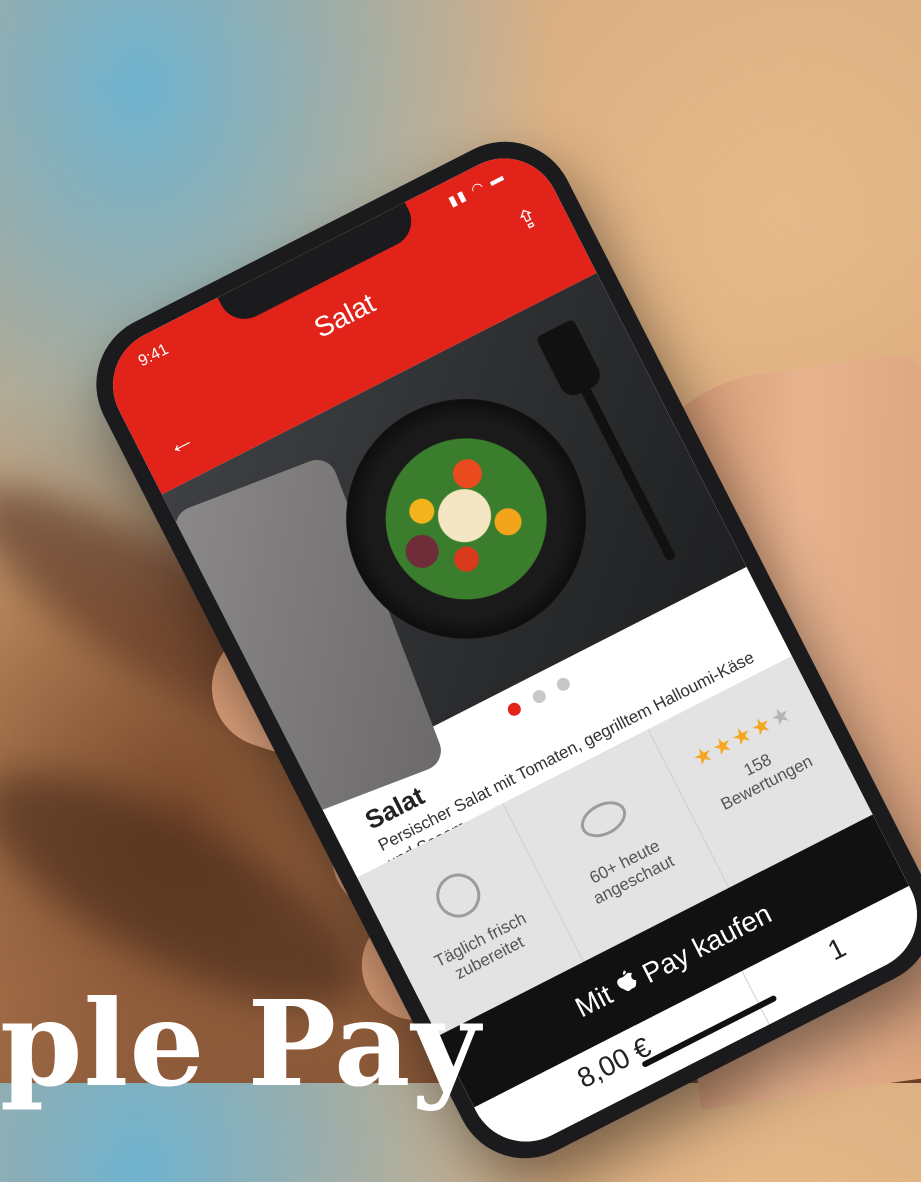 This screenshot has height=1182, width=921. What do you see at coordinates (594, 1001) in the screenshot?
I see `pay-prefix: Mit` at bounding box center [594, 1001].